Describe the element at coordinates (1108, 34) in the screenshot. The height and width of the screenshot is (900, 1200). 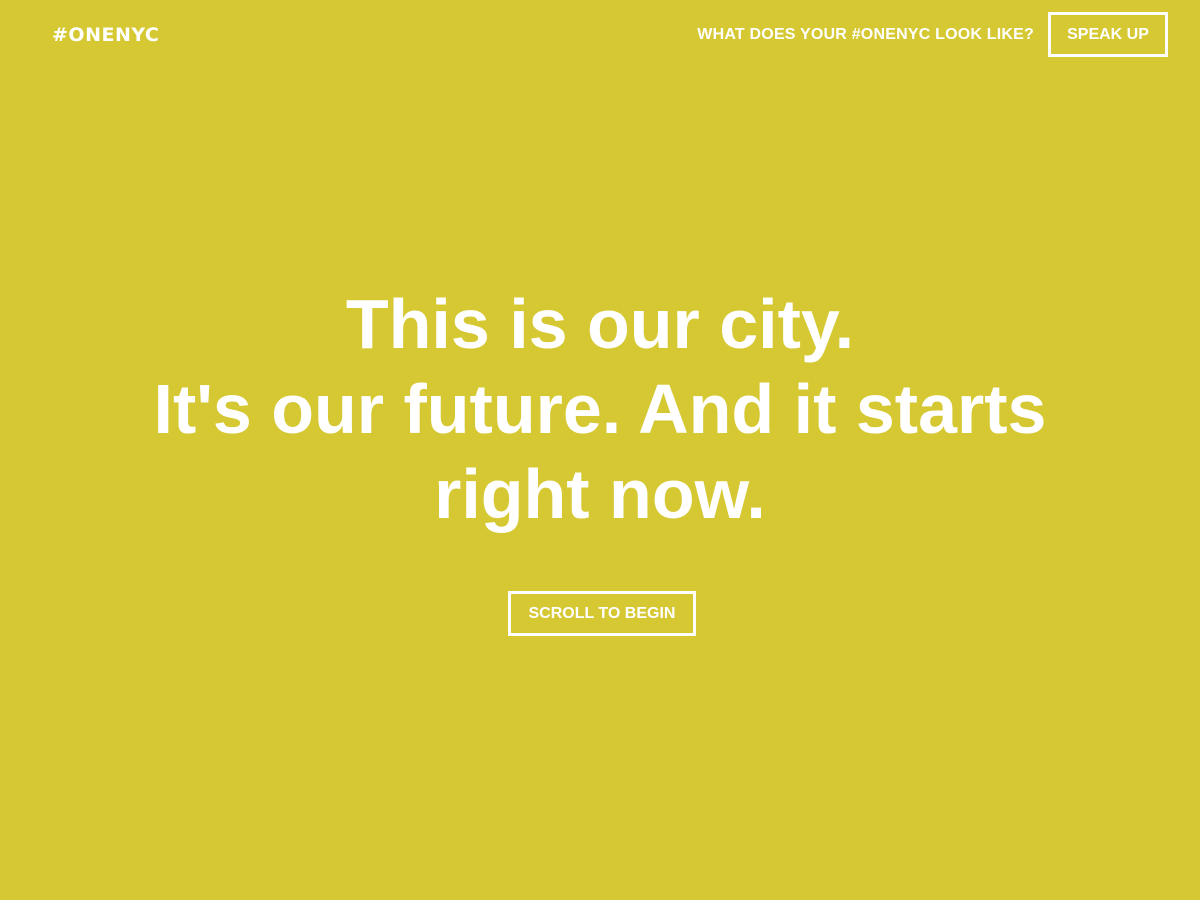
I see `speak-up-button: SPEAK UP` at that location.